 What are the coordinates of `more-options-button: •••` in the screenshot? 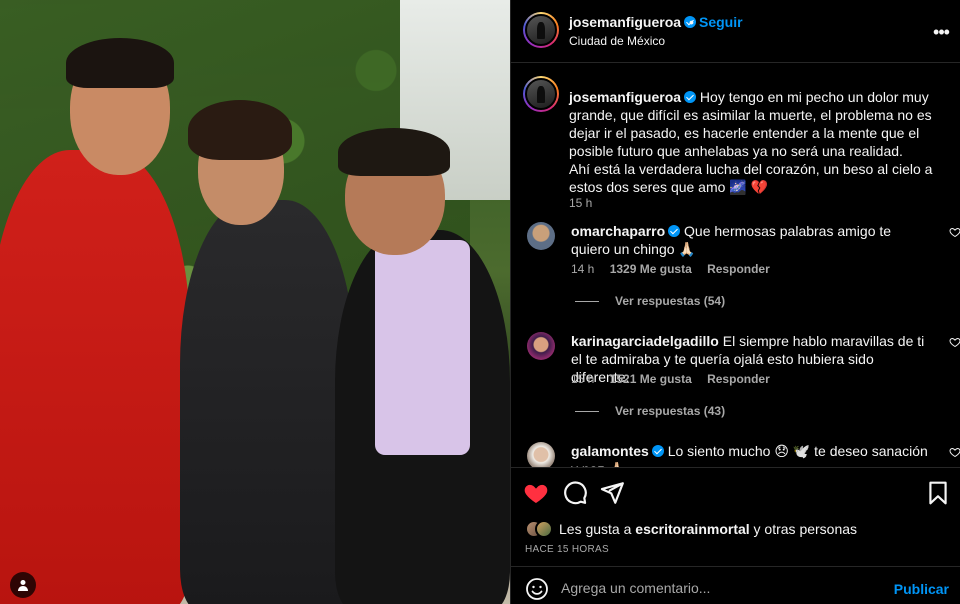 It's located at (941, 32).